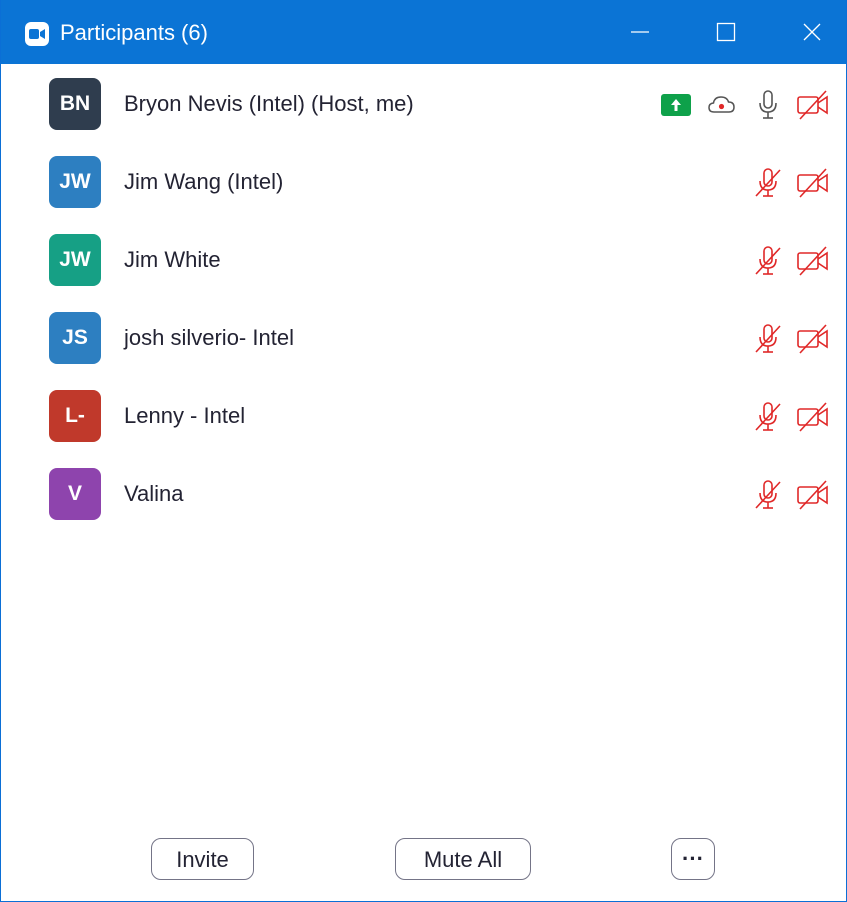 The width and height of the screenshot is (847, 902). Describe the element at coordinates (185, 415) in the screenshot. I see `participant-name: Lenny - Intel` at that location.